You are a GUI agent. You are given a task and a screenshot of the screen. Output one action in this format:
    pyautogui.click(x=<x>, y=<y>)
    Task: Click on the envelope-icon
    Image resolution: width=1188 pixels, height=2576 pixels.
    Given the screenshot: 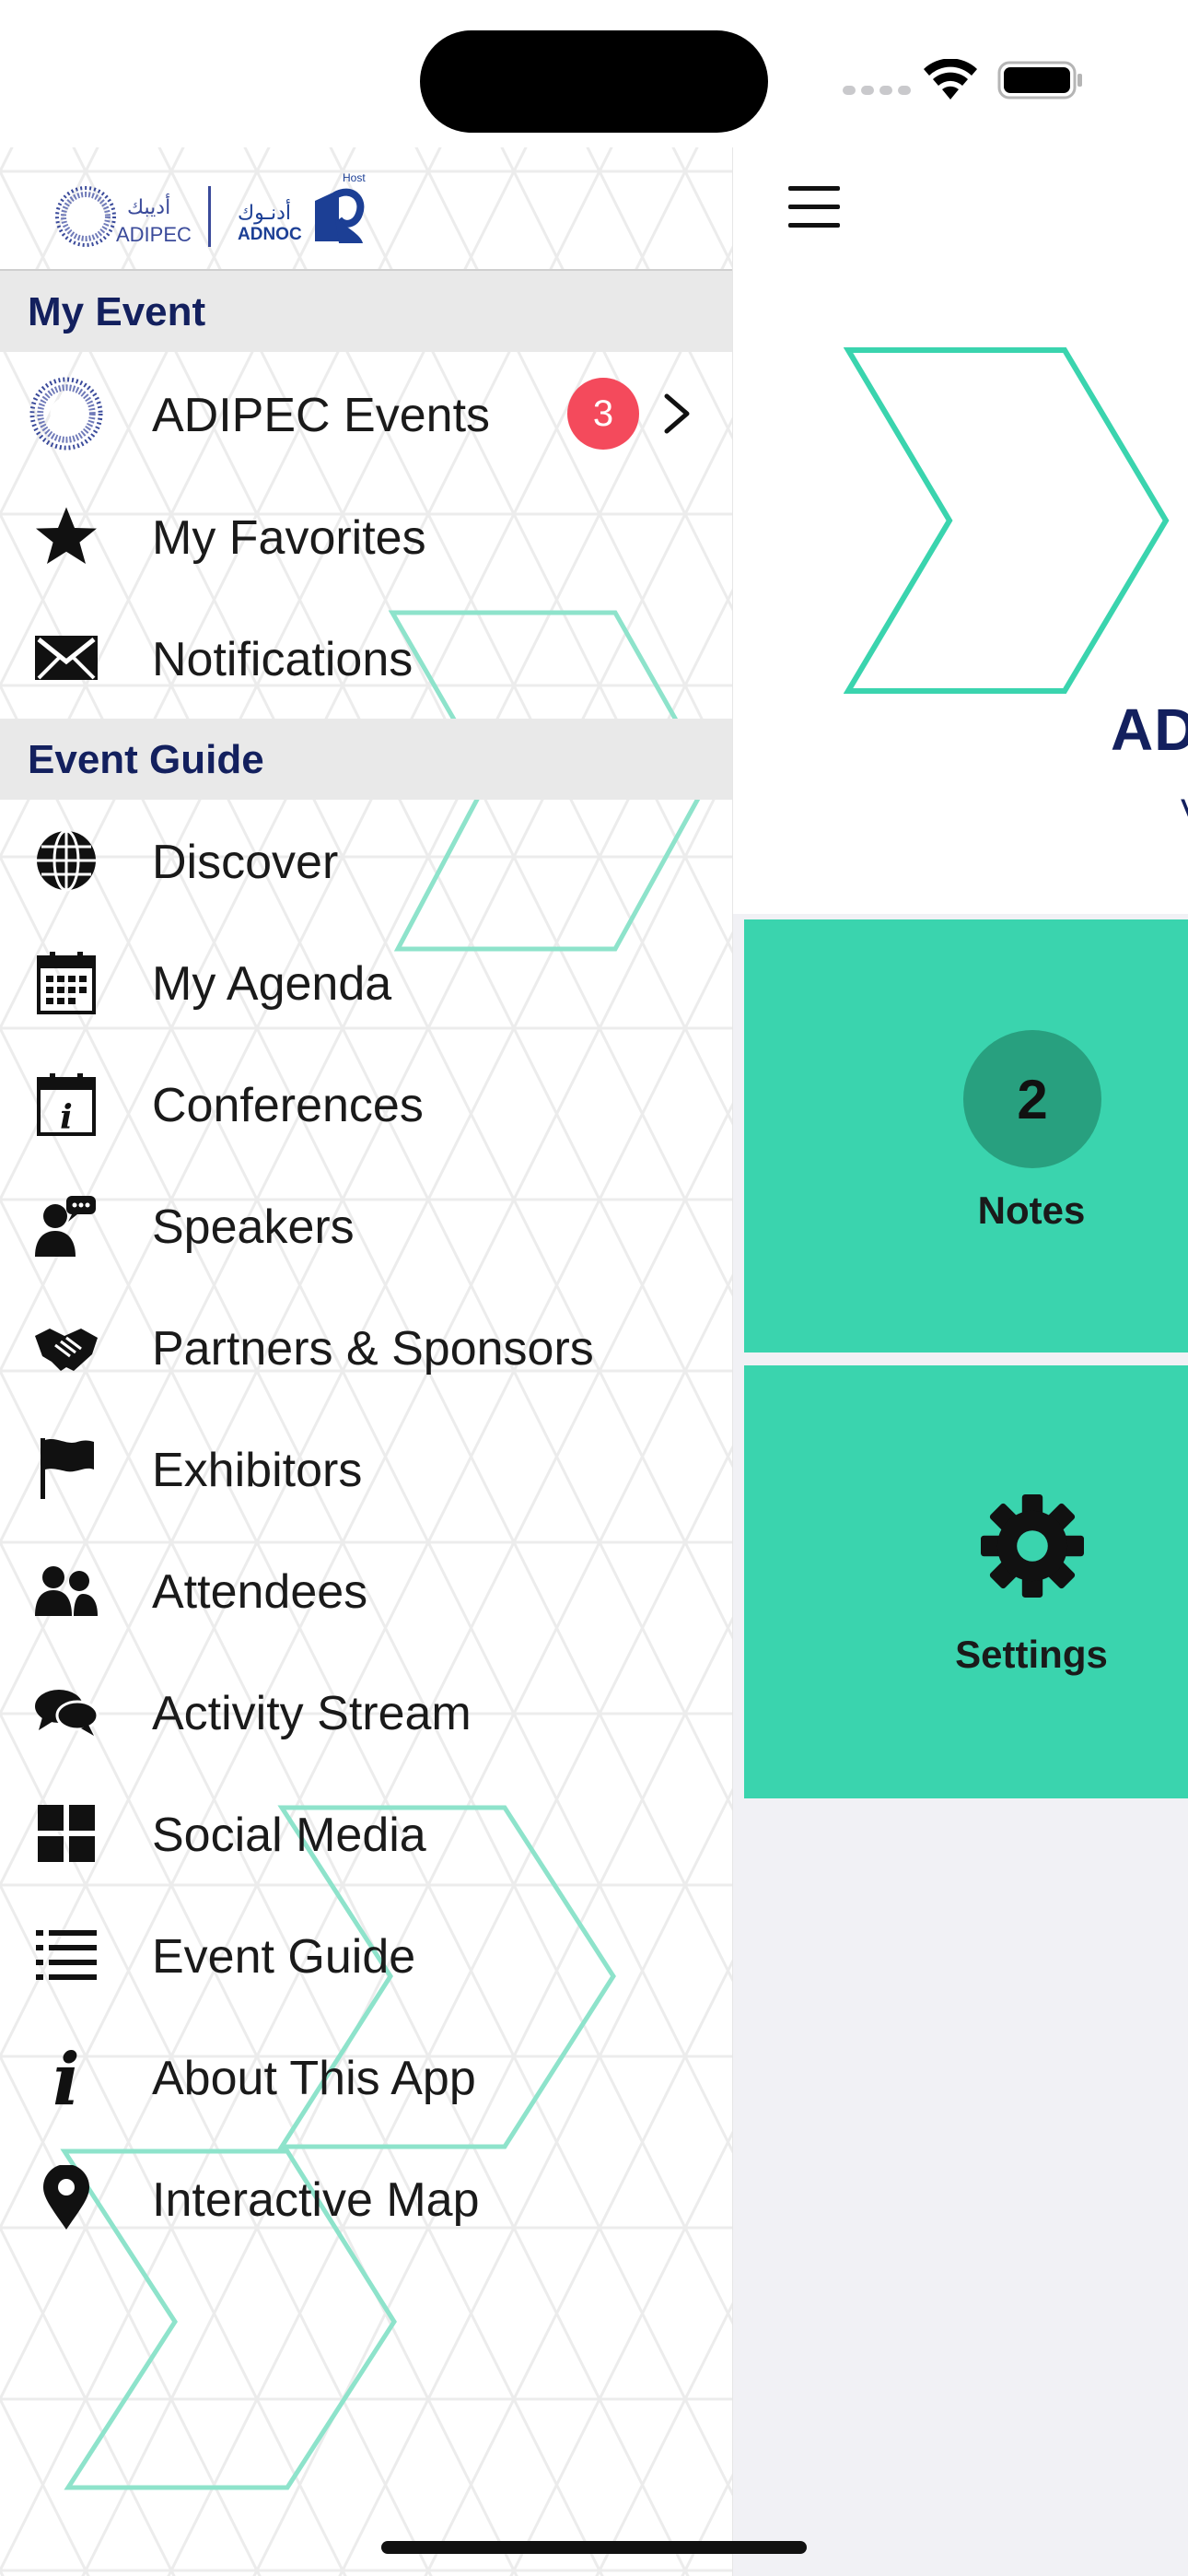 What is the action you would take?
    pyautogui.click(x=66, y=658)
    